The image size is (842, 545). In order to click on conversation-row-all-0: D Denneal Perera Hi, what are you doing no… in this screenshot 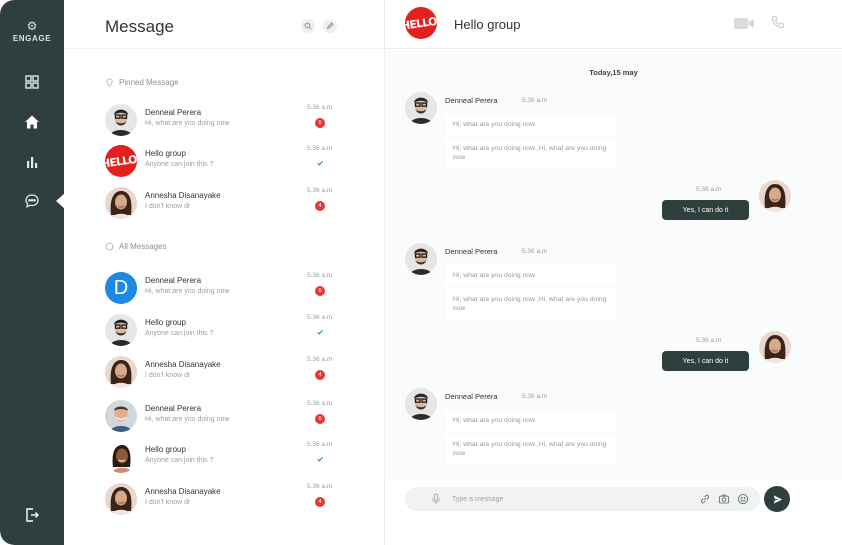, I will do `click(220, 289)`.